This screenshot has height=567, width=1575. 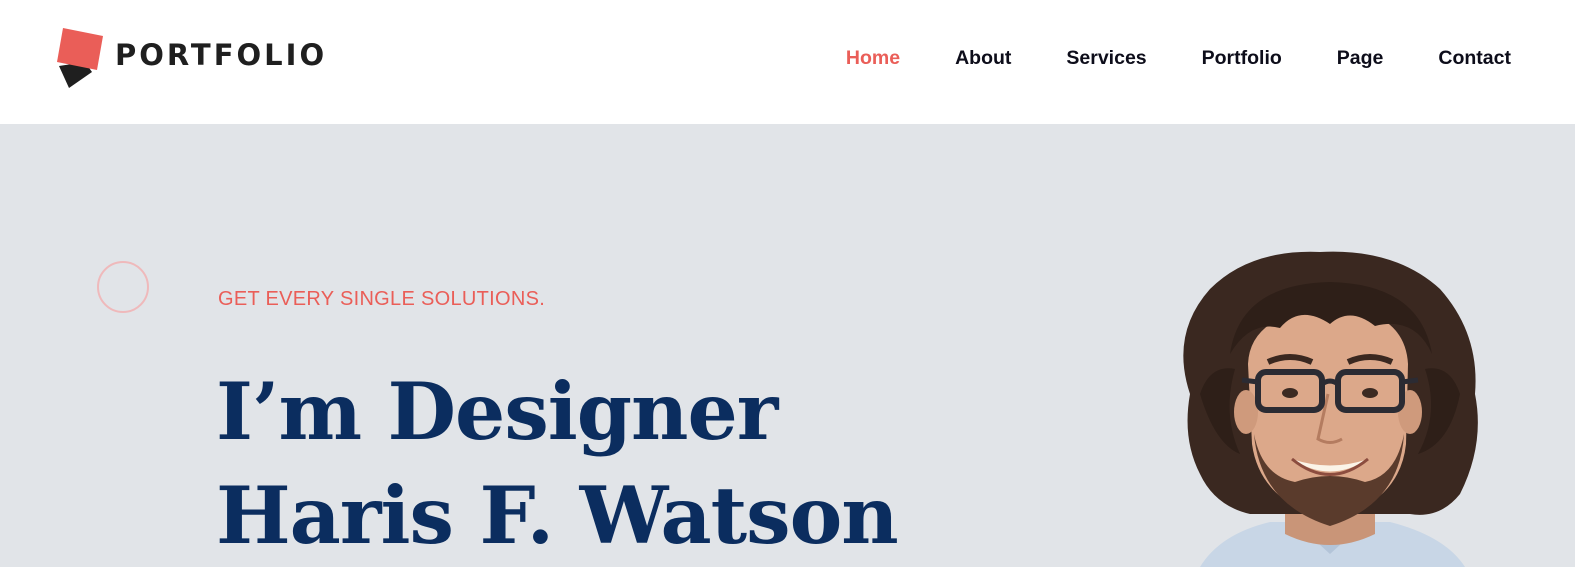 What do you see at coordinates (1330, 409) in the screenshot?
I see `portrait-image` at bounding box center [1330, 409].